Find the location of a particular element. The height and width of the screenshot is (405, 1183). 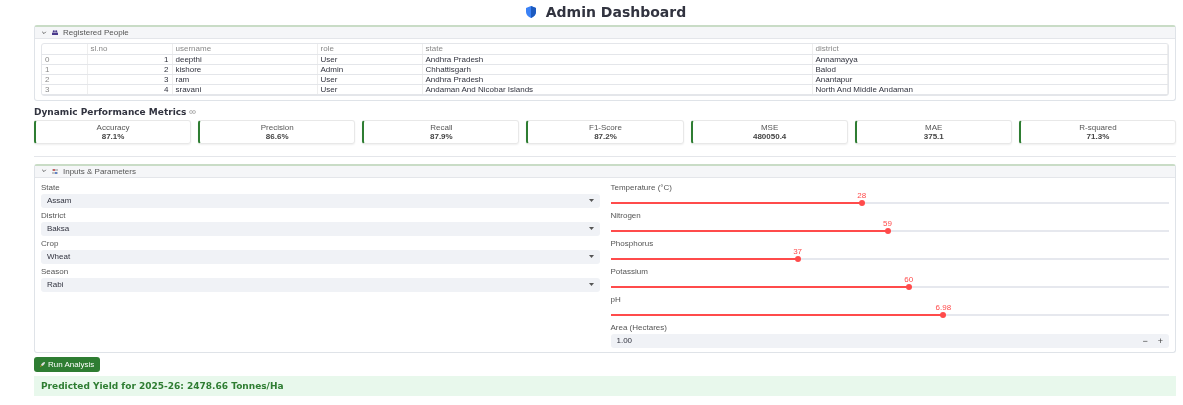

people-icon is located at coordinates (55, 32).